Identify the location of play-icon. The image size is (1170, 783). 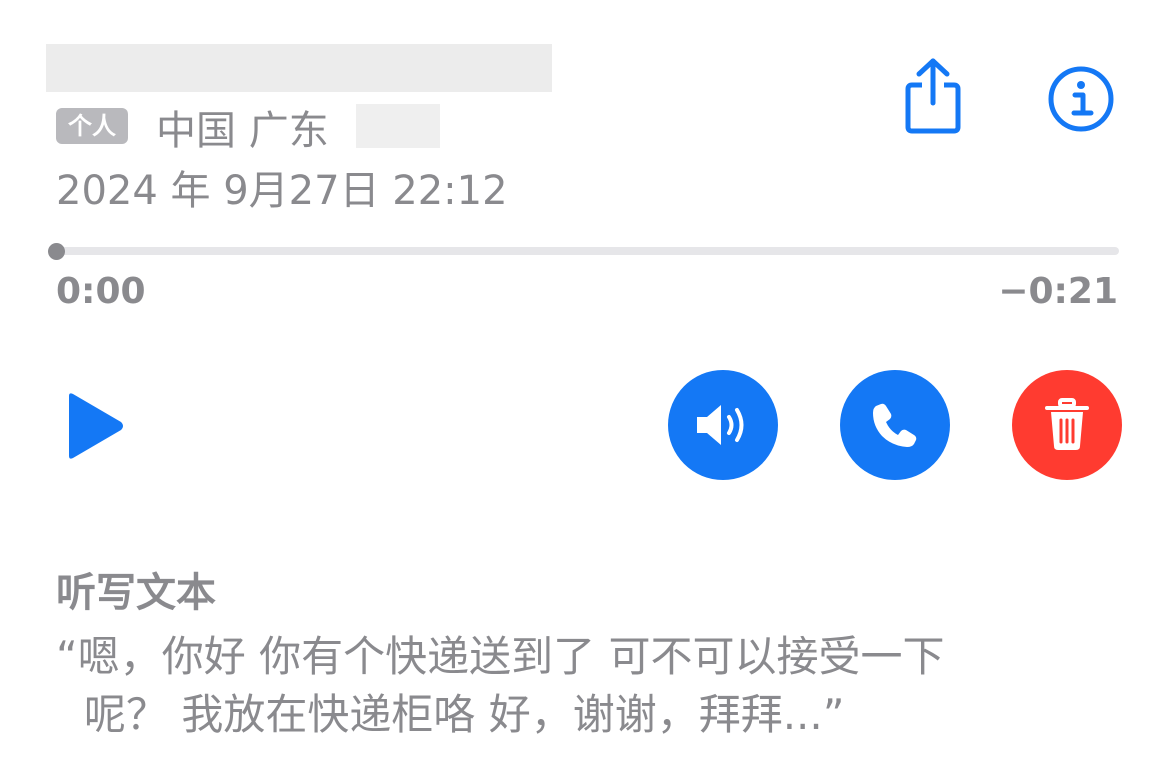
(96, 426).